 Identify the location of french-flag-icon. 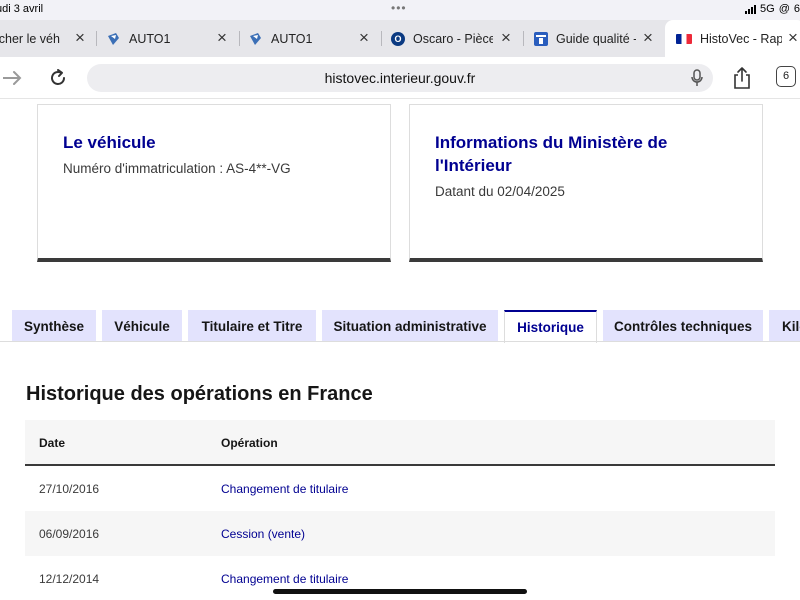
(684, 38).